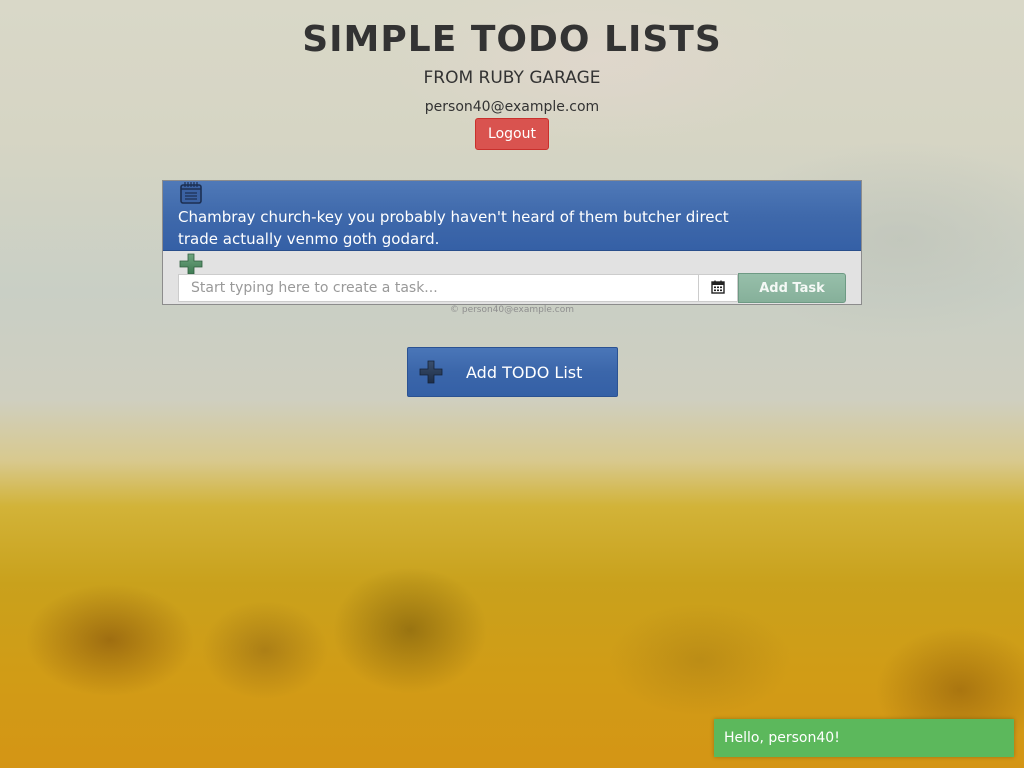 The image size is (1024, 768). What do you see at coordinates (438, 288) in the screenshot?
I see `new-task-input` at bounding box center [438, 288].